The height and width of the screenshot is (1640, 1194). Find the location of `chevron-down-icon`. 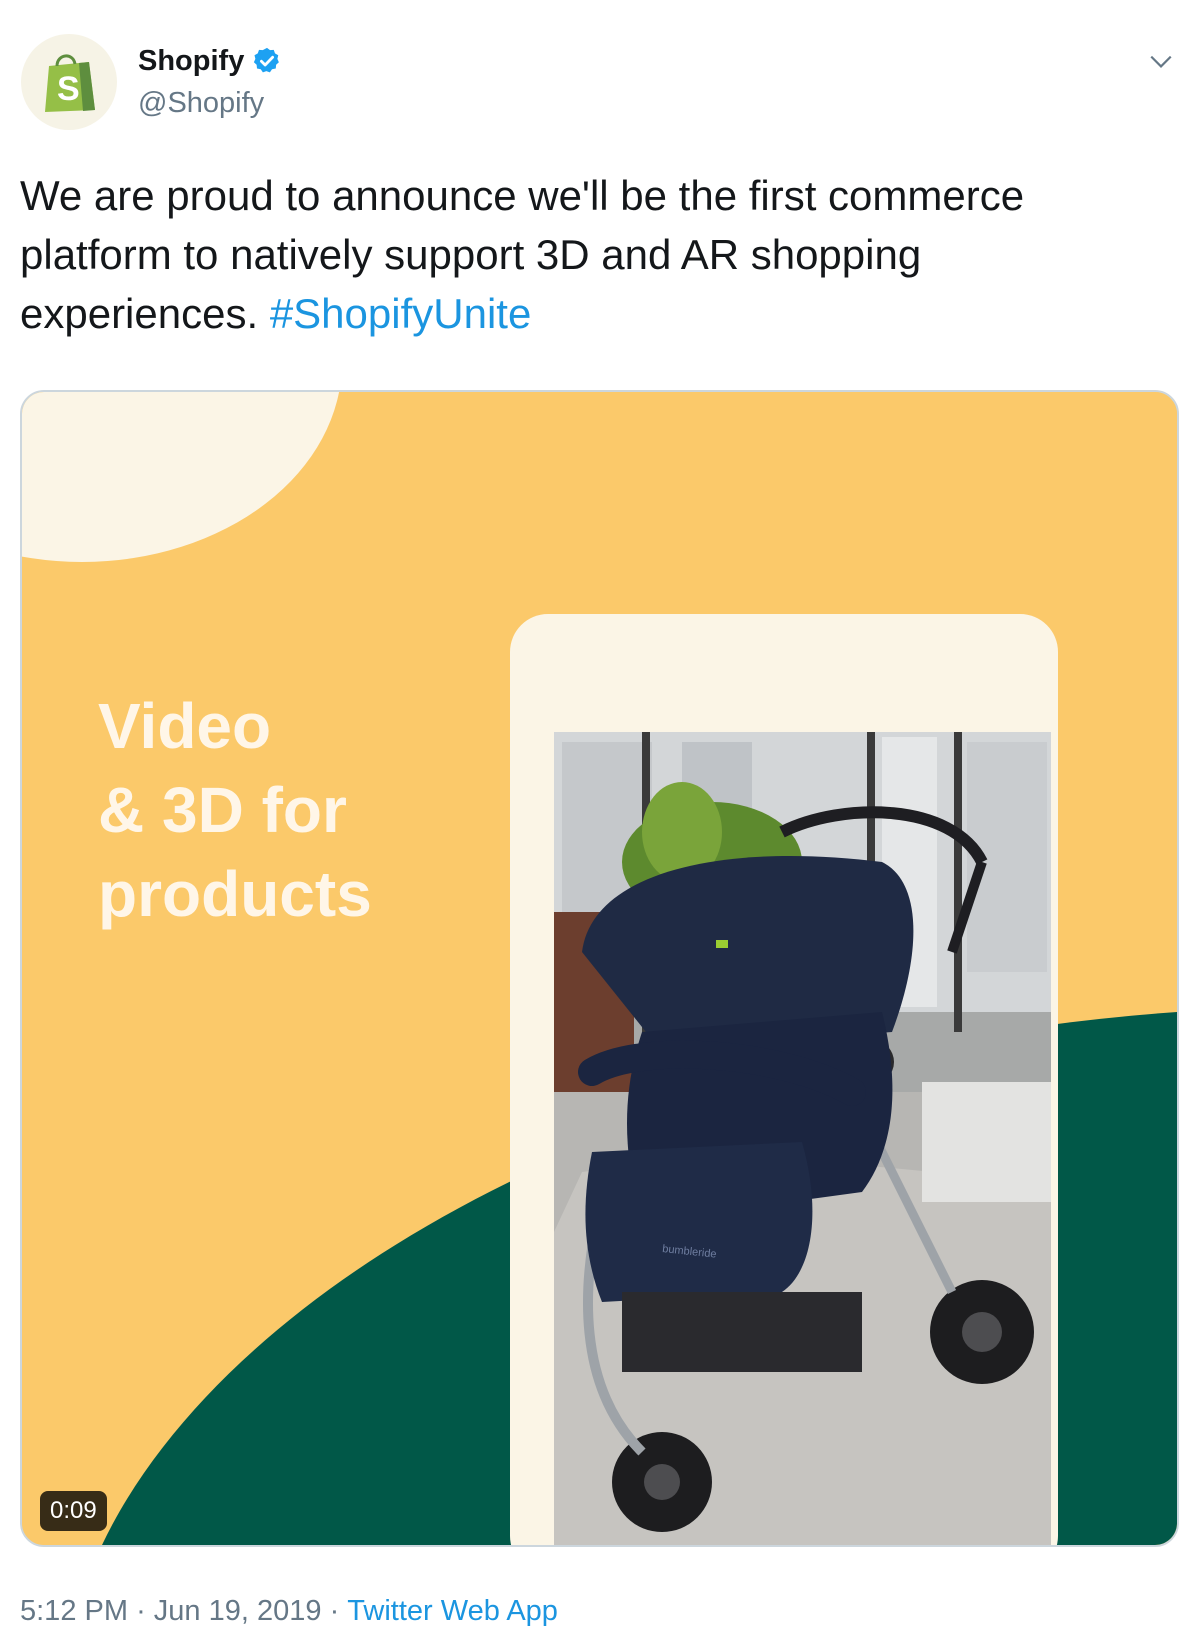

chevron-down-icon is located at coordinates (1161, 61).